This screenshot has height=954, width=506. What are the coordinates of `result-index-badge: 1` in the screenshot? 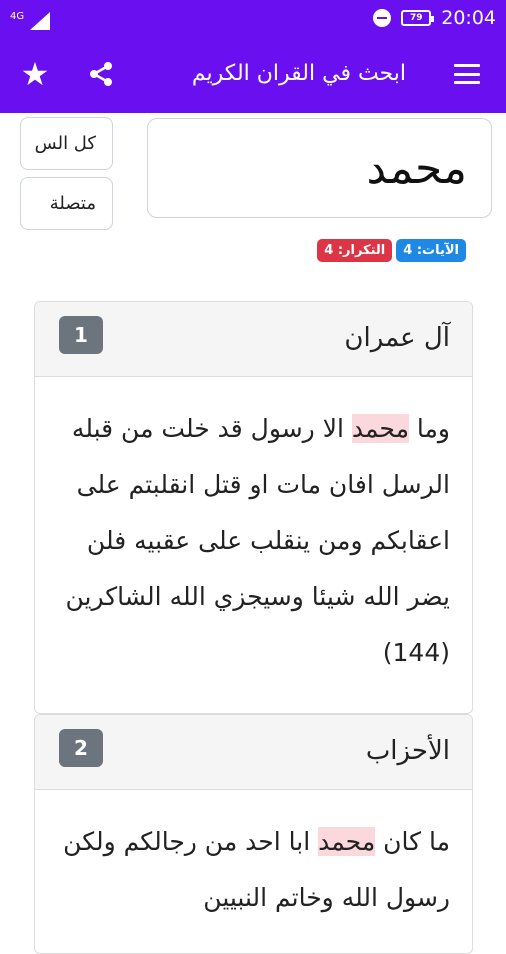 It's located at (81, 335).